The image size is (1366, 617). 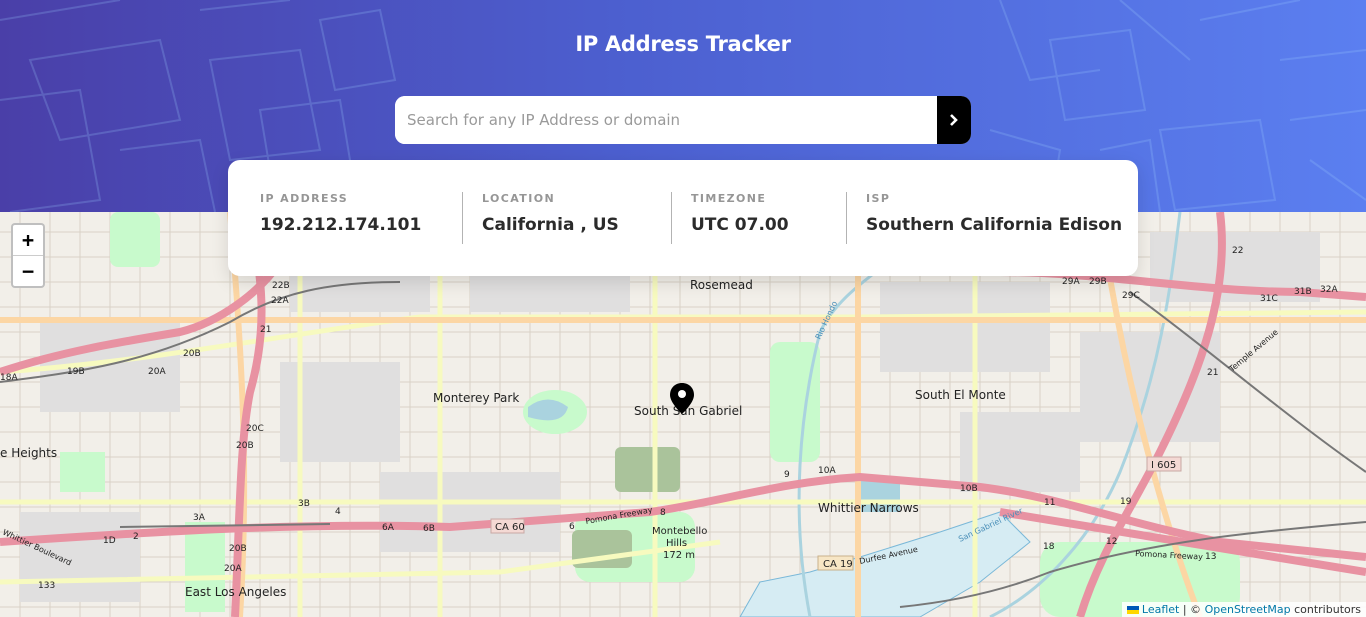 I want to click on location-label: LOCATION, so click(x=519, y=198).